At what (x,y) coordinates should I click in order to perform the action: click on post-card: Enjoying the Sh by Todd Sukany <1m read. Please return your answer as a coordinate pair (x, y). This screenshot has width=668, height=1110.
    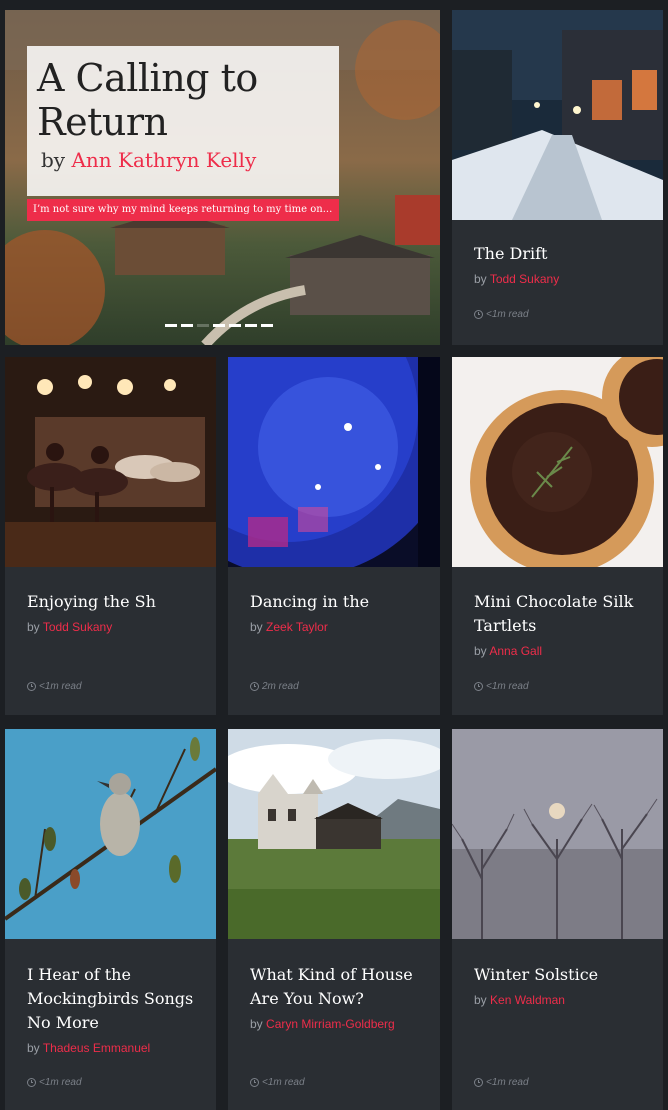
    Looking at the image, I should click on (110, 536).